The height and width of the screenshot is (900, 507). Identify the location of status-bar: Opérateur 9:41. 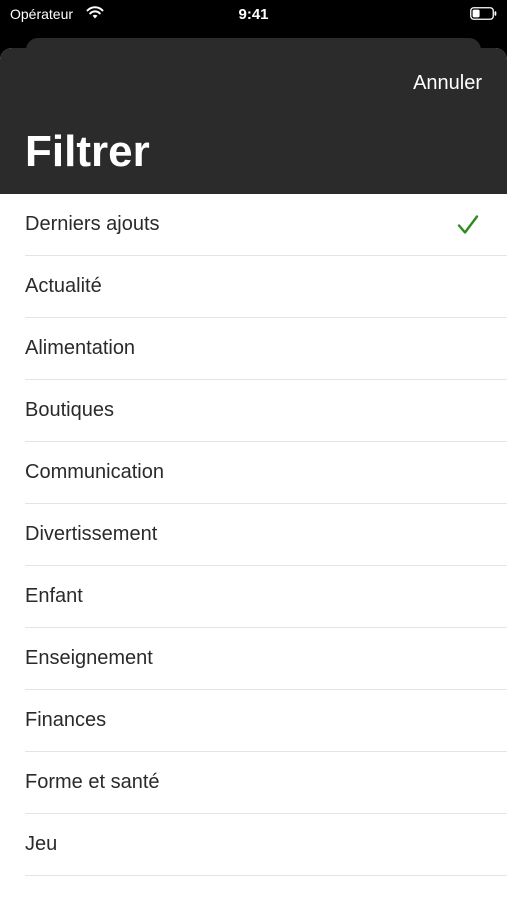
(253, 15).